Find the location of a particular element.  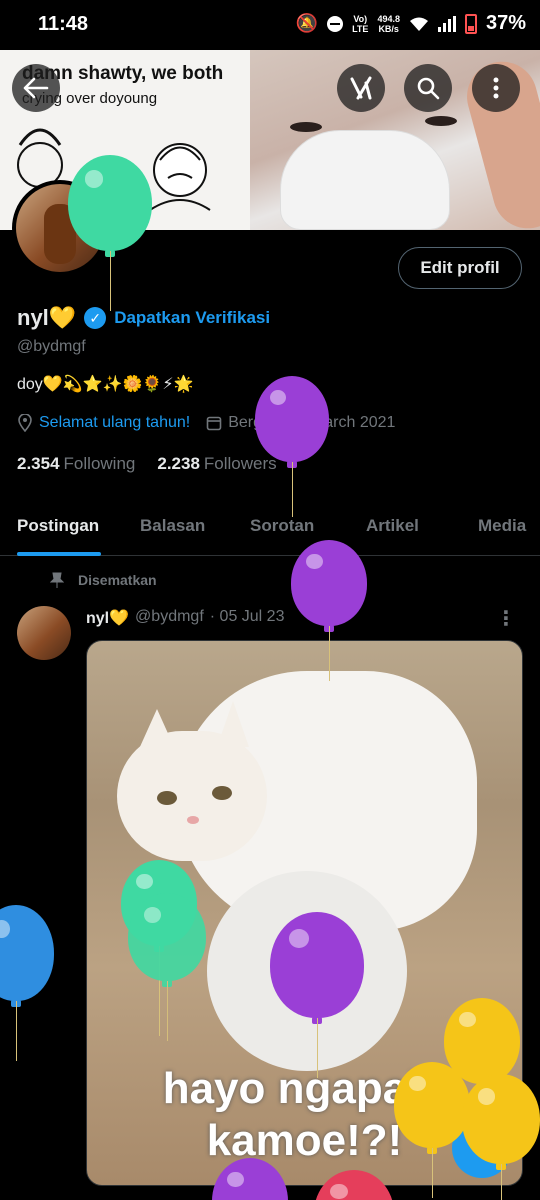

search-button is located at coordinates (428, 88).